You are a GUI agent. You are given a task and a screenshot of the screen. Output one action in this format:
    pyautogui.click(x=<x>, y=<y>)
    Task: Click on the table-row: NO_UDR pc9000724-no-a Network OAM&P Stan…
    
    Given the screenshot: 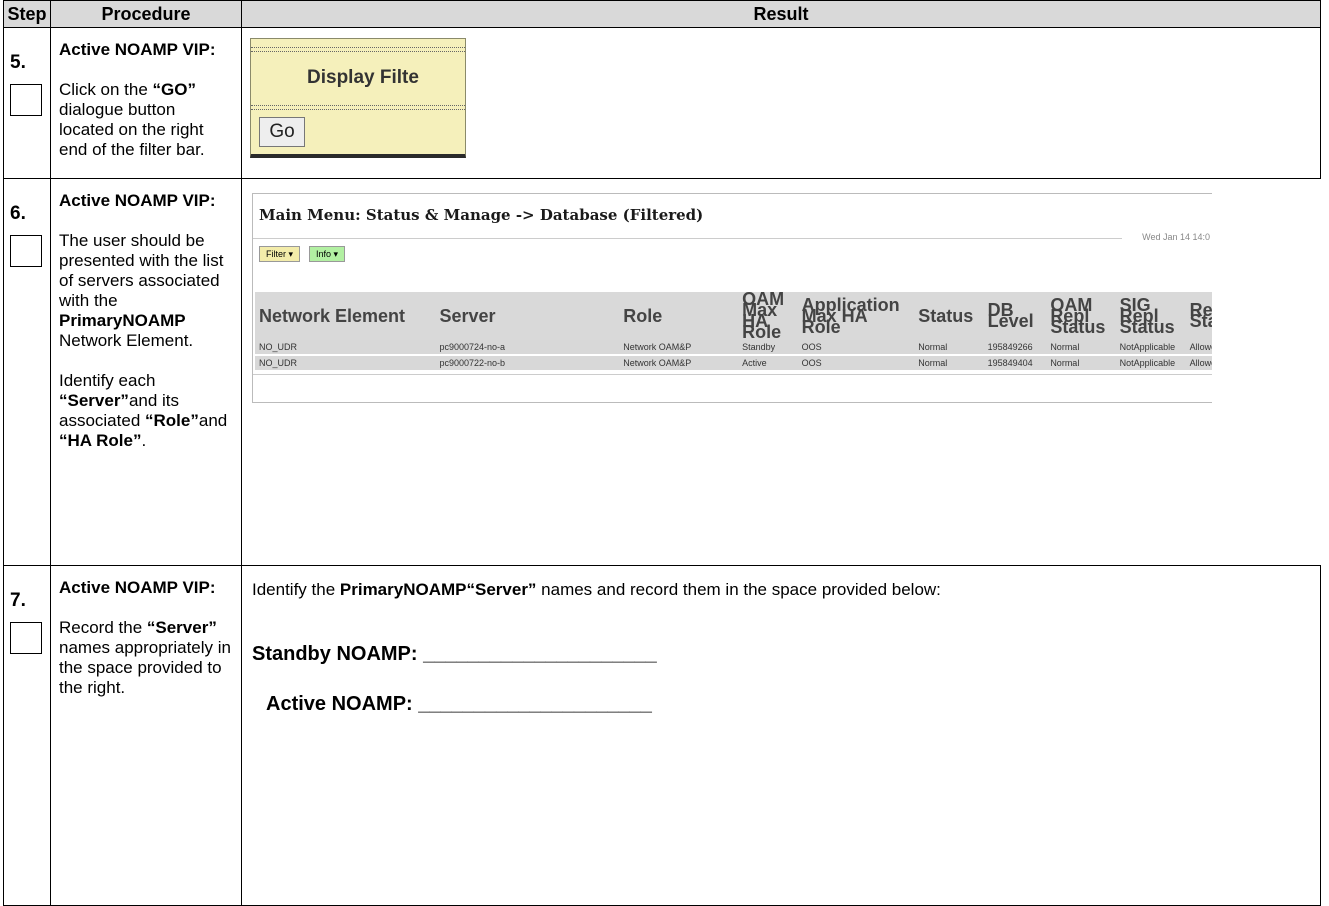 What is the action you would take?
    pyautogui.click(x=733, y=347)
    